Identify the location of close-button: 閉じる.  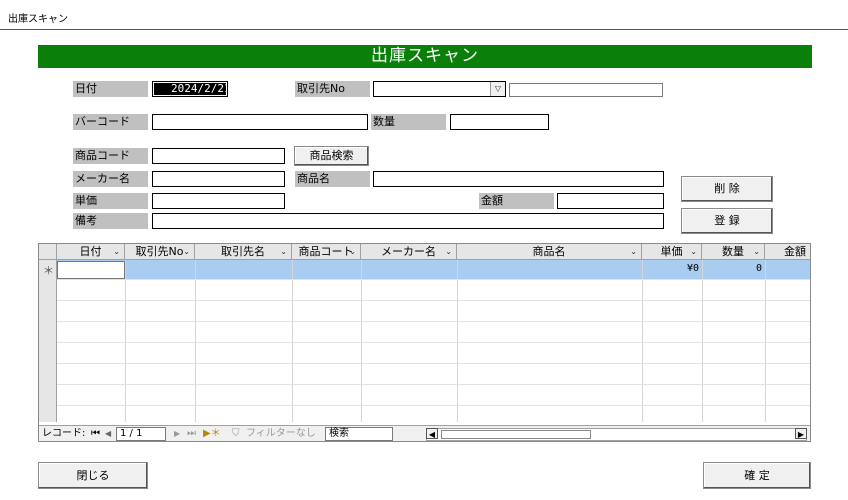
(93, 475).